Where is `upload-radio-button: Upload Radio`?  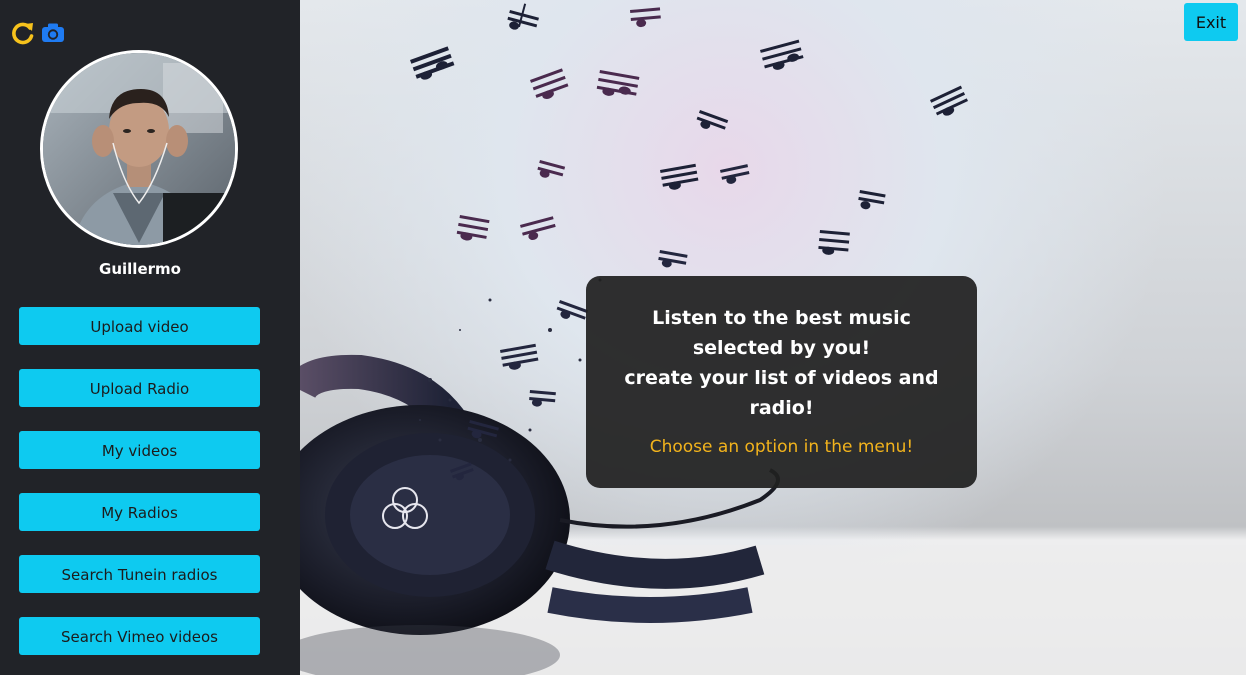
upload-radio-button: Upload Radio is located at coordinates (139, 388).